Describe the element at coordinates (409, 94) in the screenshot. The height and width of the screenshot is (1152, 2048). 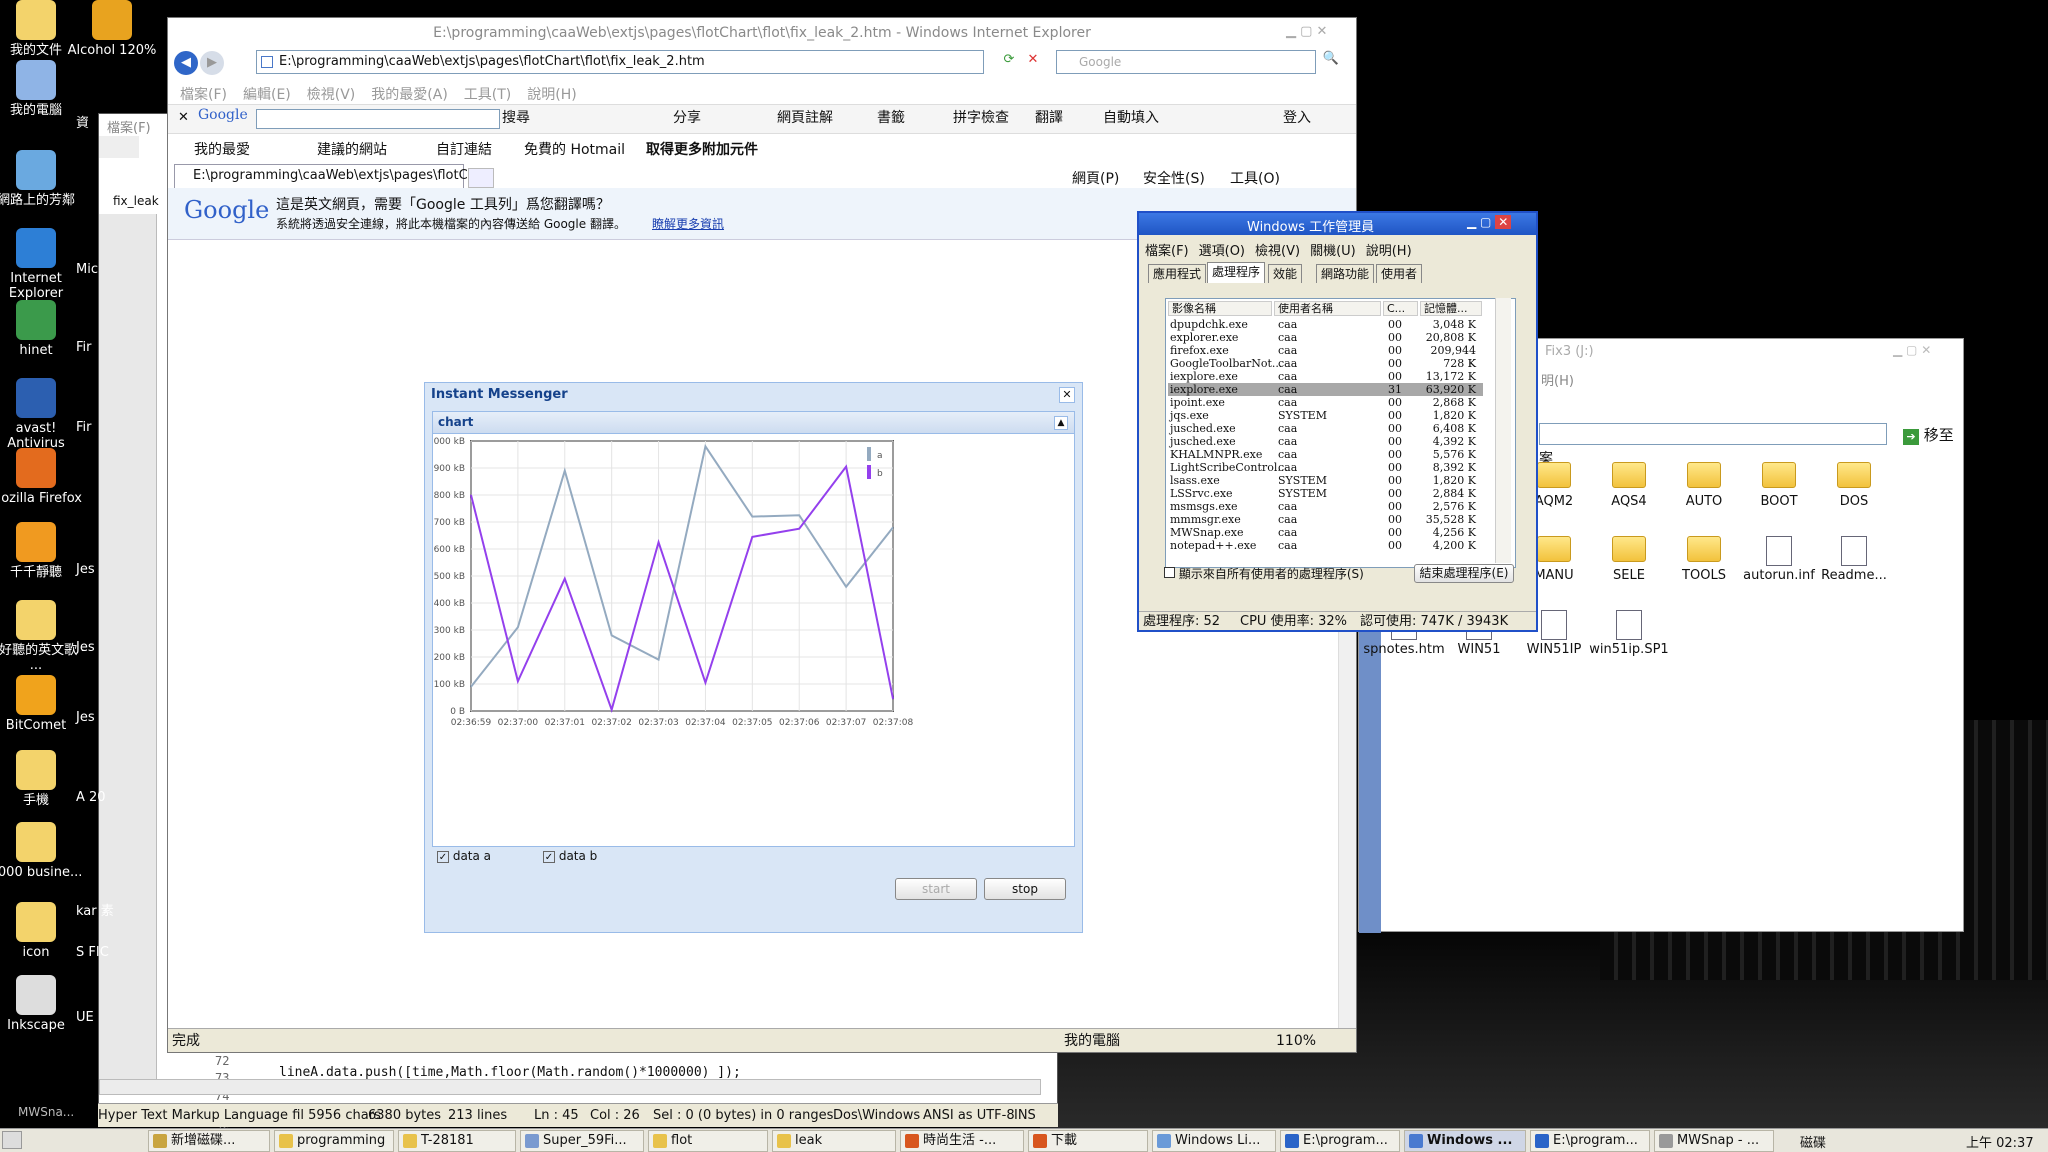
I see `ie-menu-item: 我的最愛(A)` at that location.